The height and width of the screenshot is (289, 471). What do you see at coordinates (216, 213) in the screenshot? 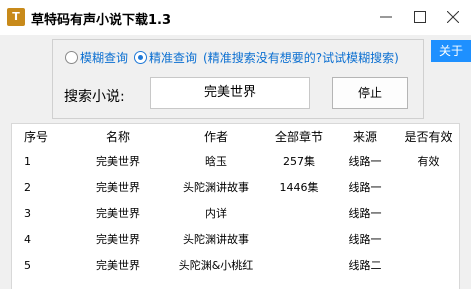
I see `cell-author: 内详` at bounding box center [216, 213].